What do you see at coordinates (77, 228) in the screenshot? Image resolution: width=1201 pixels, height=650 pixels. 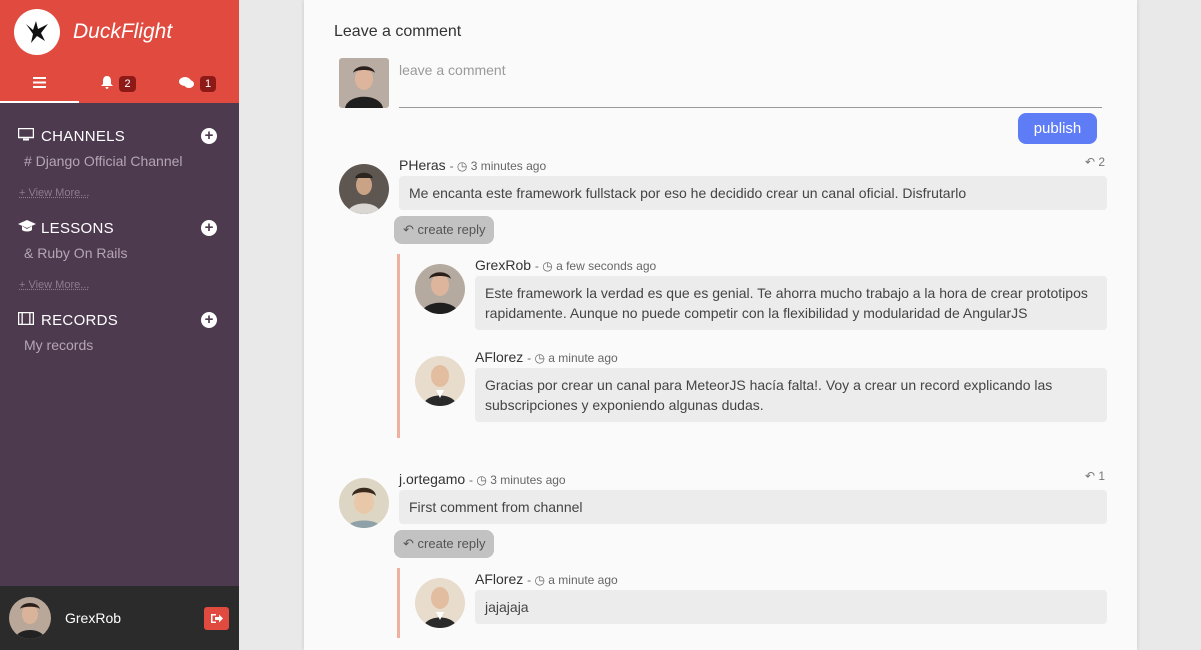 I see `lessons-title: LESSONS` at bounding box center [77, 228].